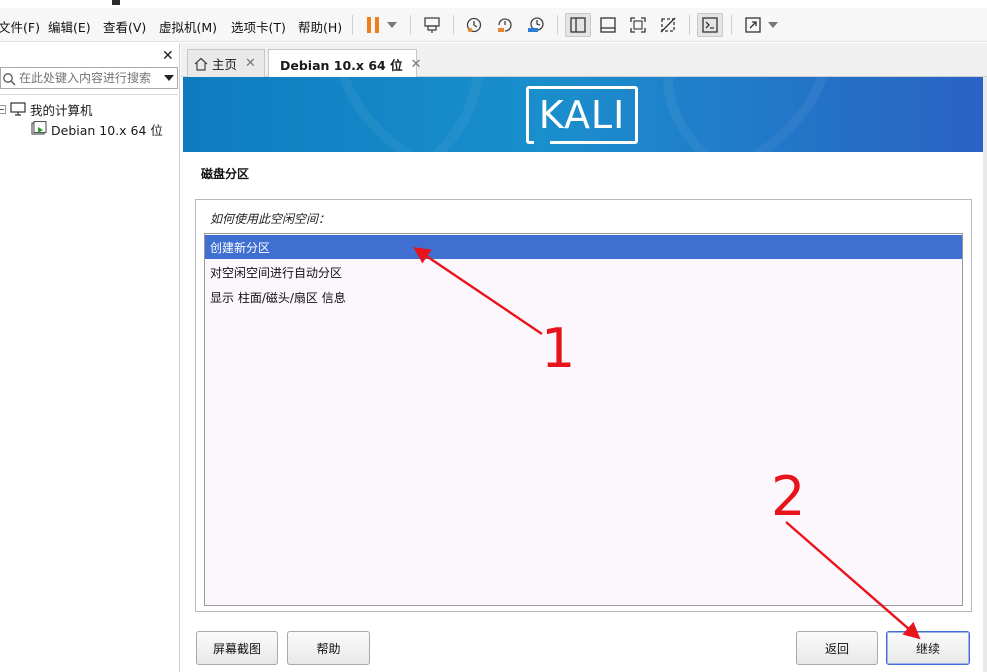 The image size is (987, 672). Describe the element at coordinates (201, 64) in the screenshot. I see `home-icon` at that location.